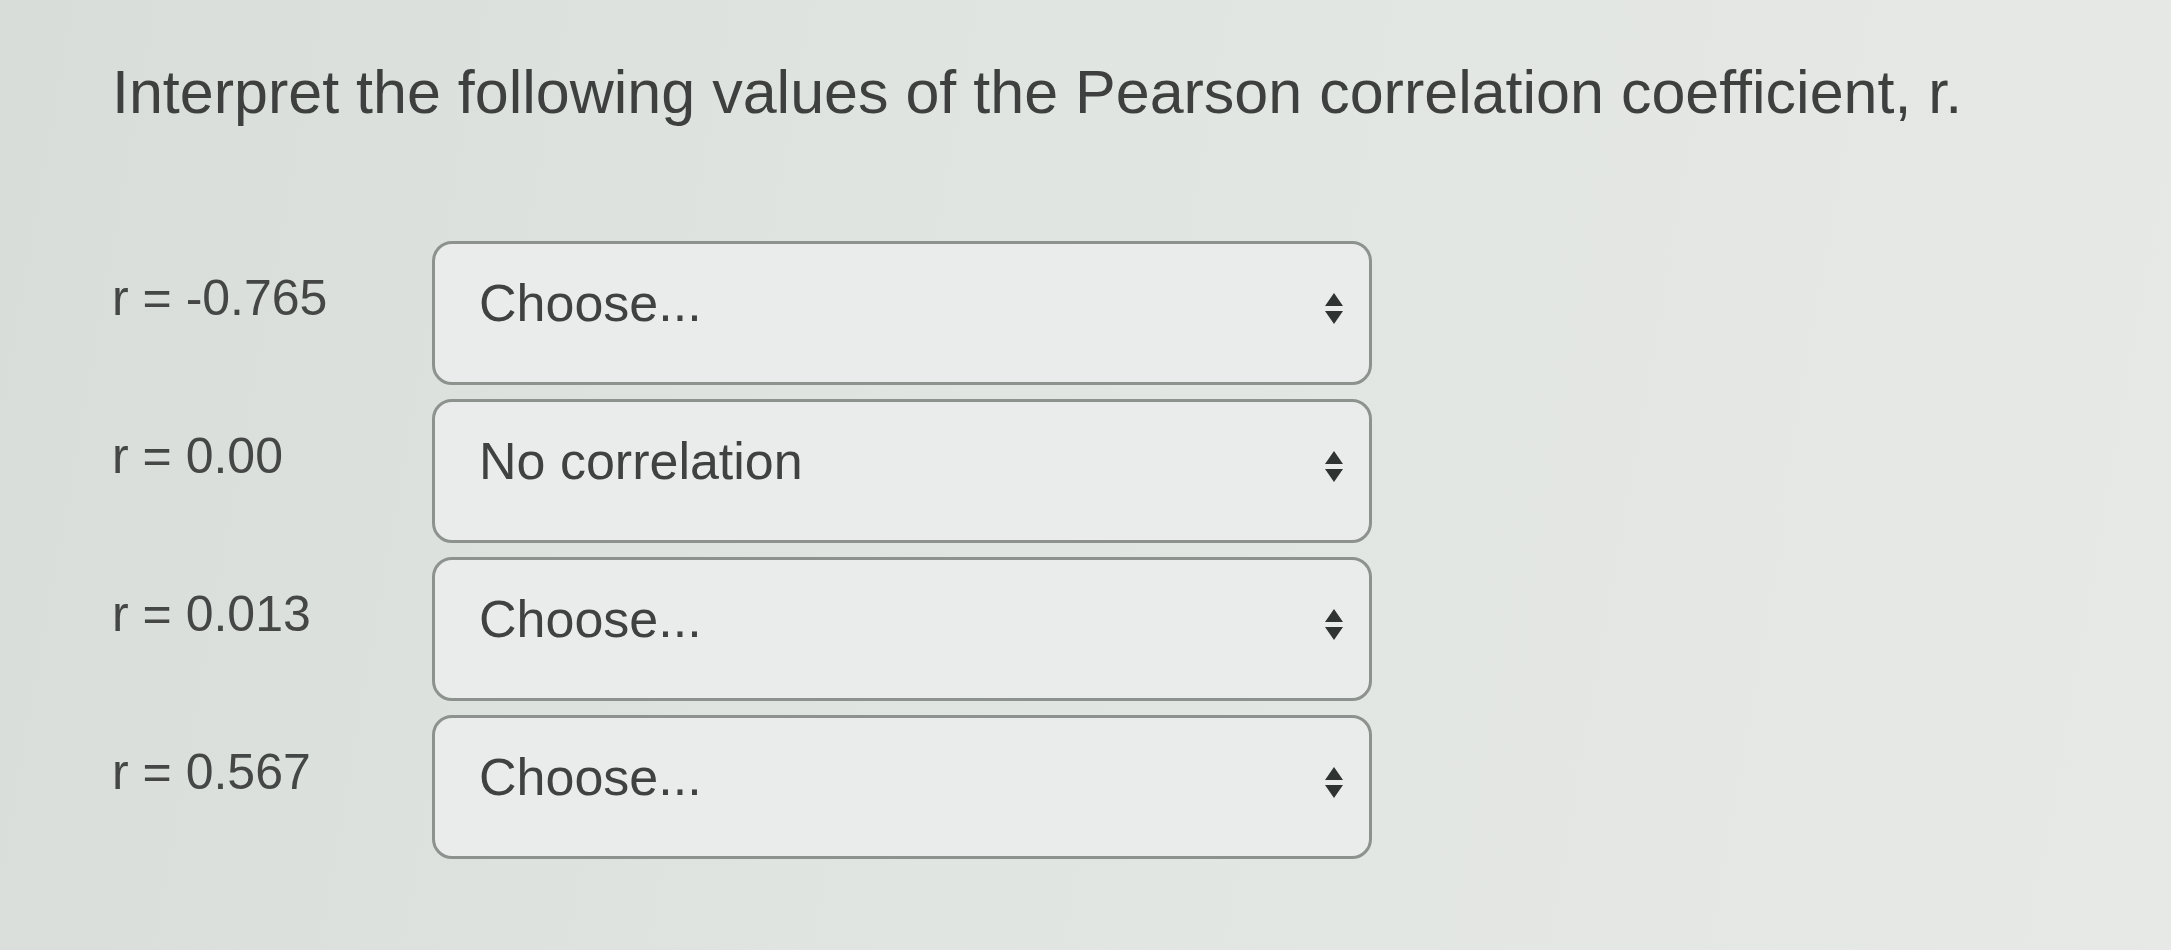  Describe the element at coordinates (212, 772) in the screenshot. I see `r-value-label: r = 0.567` at that location.